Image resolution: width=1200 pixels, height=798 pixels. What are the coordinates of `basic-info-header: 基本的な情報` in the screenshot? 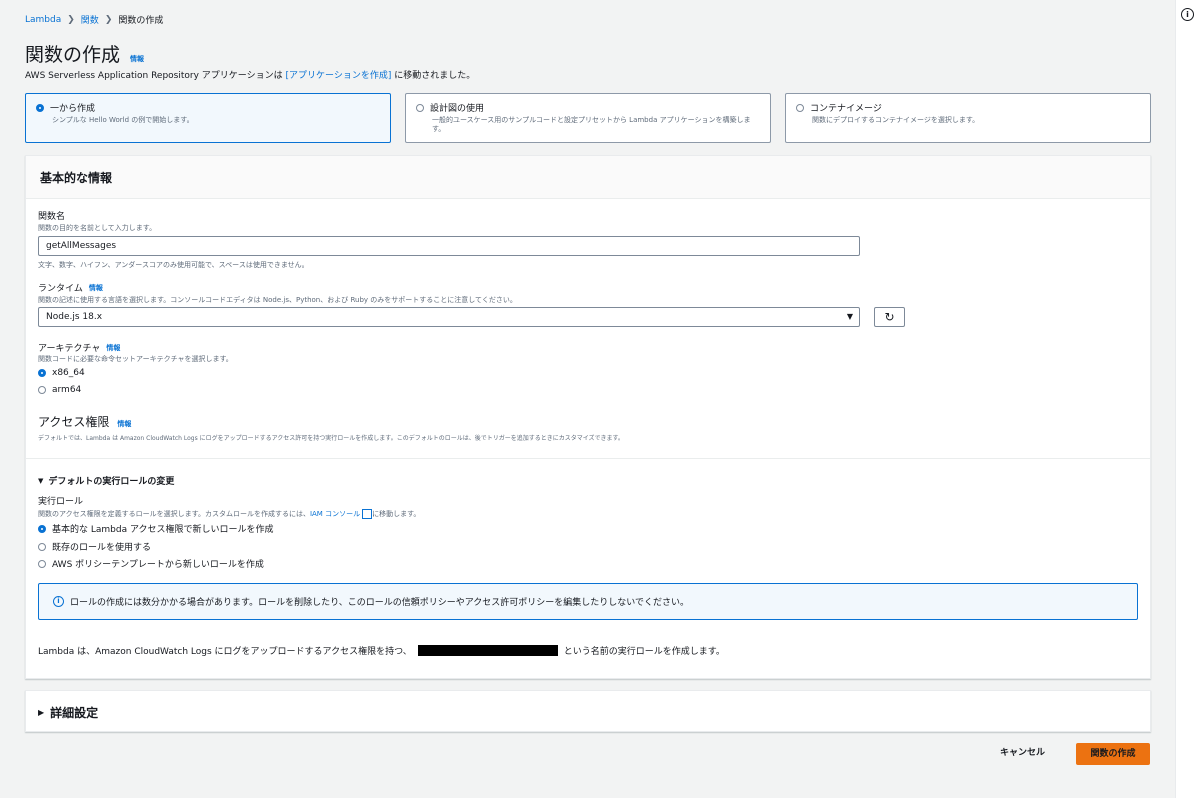 It's located at (588, 177).